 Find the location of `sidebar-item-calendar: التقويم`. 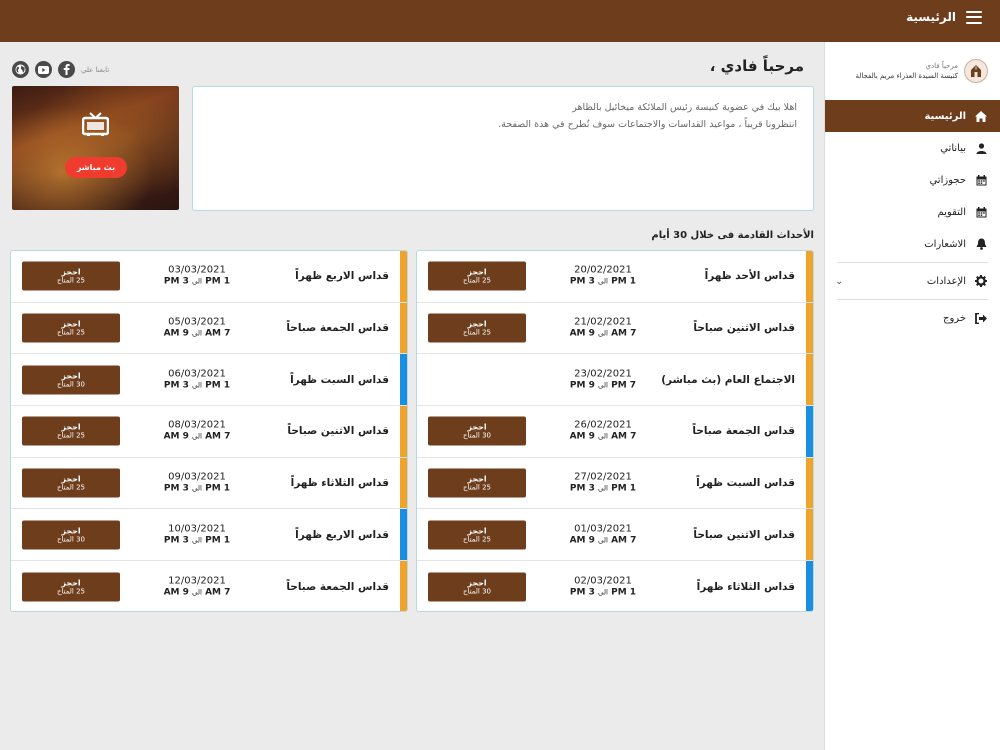

sidebar-item-calendar: التقويم is located at coordinates (912, 212).